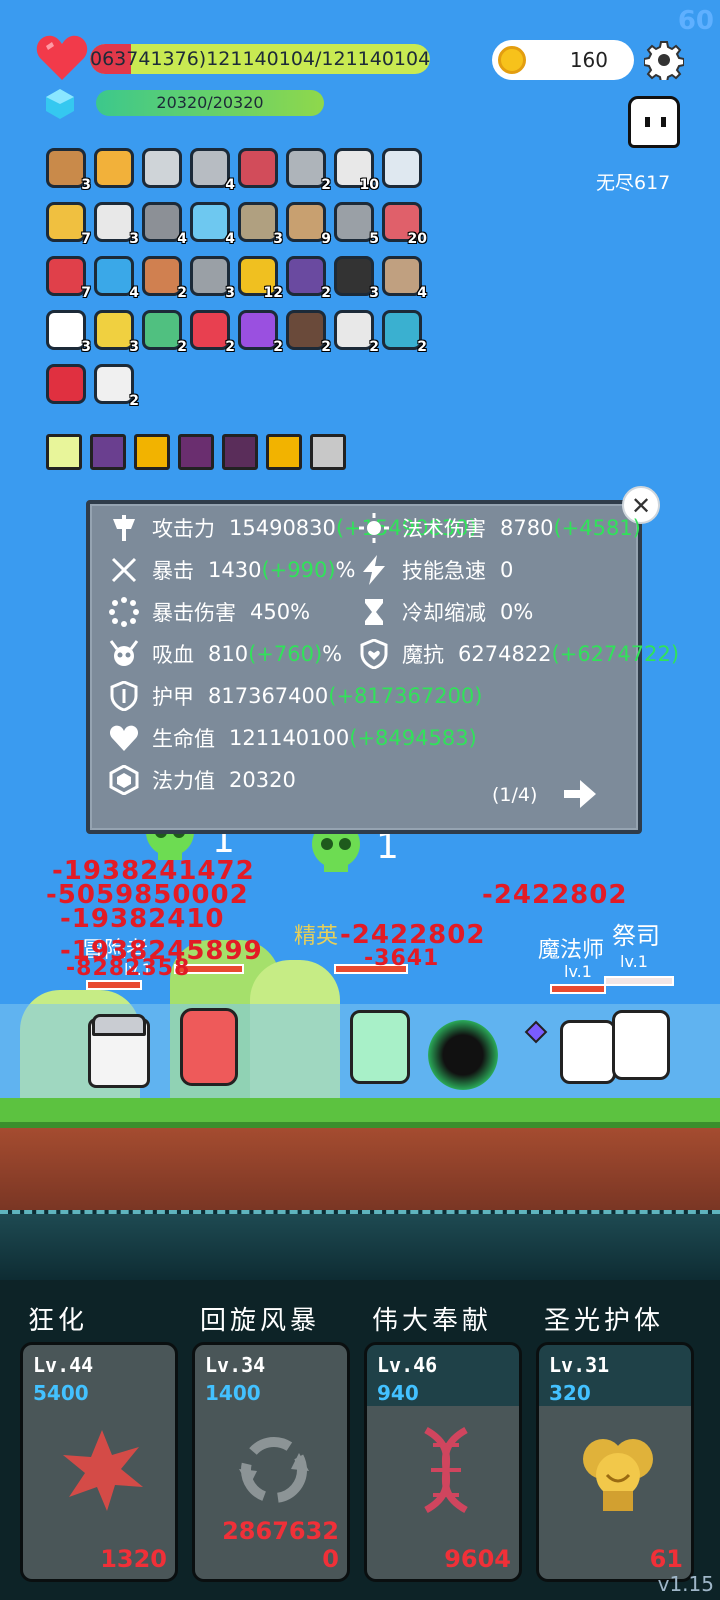 This screenshot has height=1600, width=720. Describe the element at coordinates (664, 60) in the screenshot. I see `settings-gear-icon` at that location.